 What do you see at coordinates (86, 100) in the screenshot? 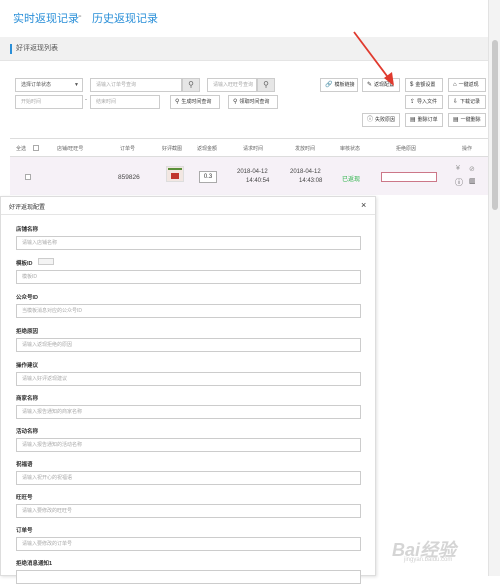
I see `range-dash: -` at bounding box center [86, 100].